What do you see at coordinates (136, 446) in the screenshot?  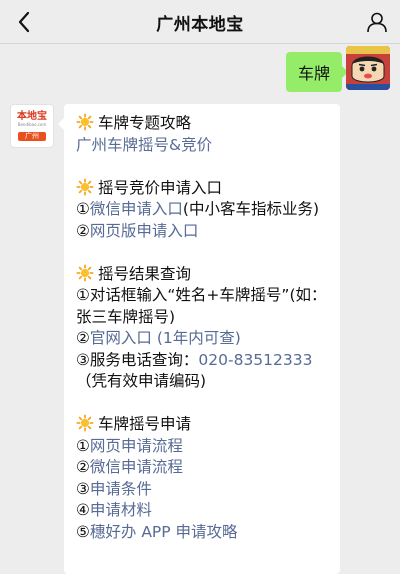 I see `message-link: 网页申请流程` at bounding box center [136, 446].